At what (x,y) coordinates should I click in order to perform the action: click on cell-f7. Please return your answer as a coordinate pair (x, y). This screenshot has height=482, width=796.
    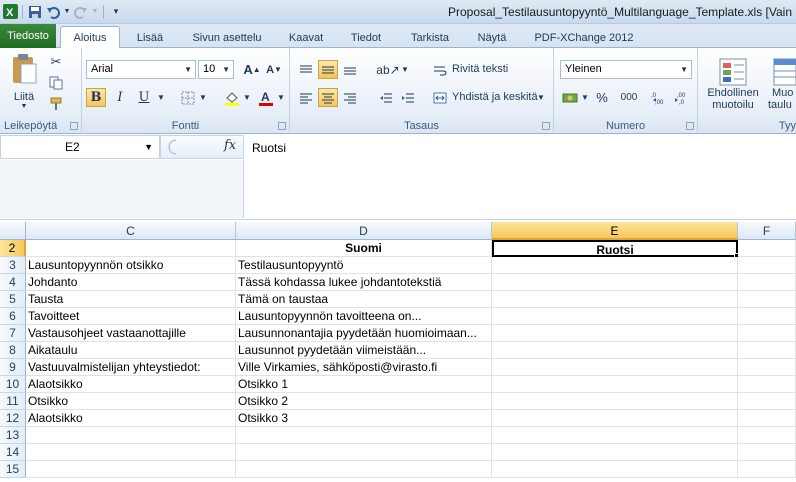
    Looking at the image, I should click on (767, 333).